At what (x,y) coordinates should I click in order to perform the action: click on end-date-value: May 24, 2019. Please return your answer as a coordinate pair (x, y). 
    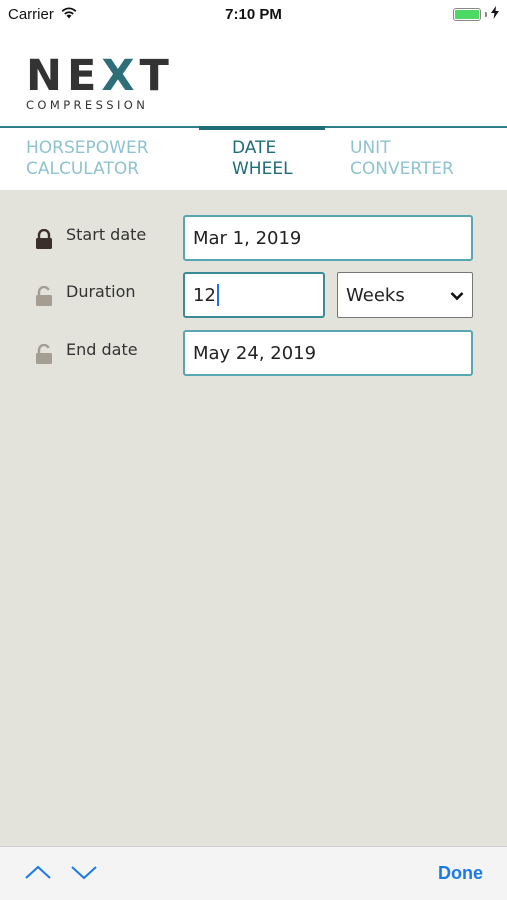
    Looking at the image, I should click on (255, 353).